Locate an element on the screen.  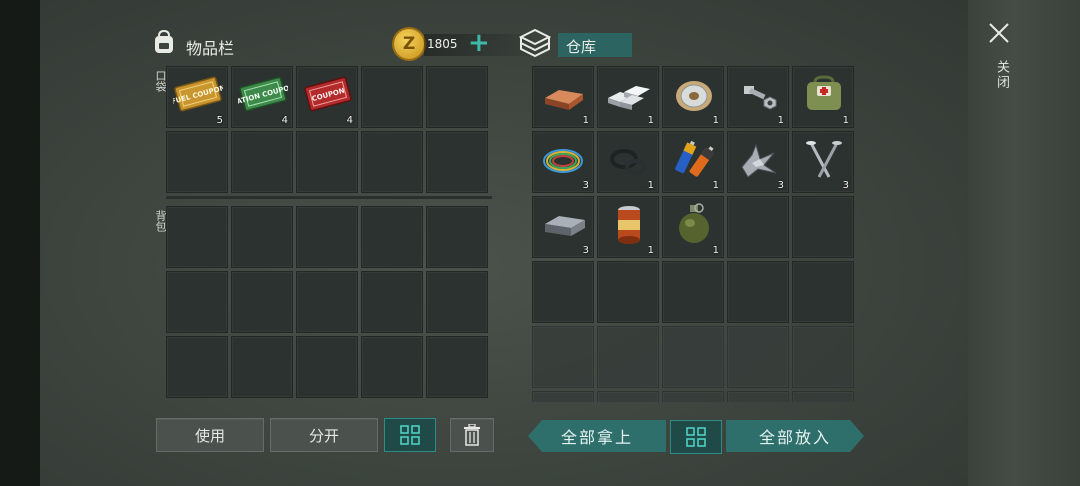
storage-title: 仓库 is located at coordinates (581, 47).